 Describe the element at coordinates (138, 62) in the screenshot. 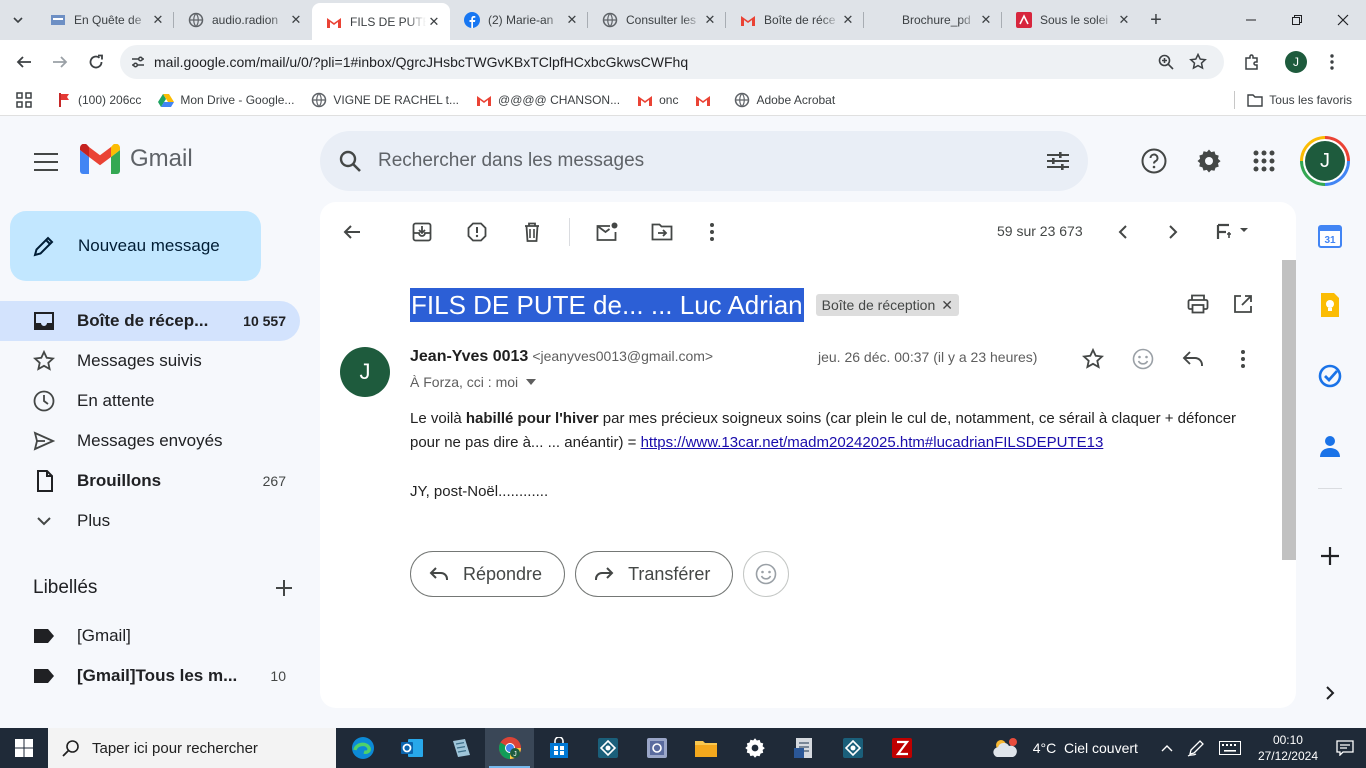

I see `site-settings-icon` at that location.